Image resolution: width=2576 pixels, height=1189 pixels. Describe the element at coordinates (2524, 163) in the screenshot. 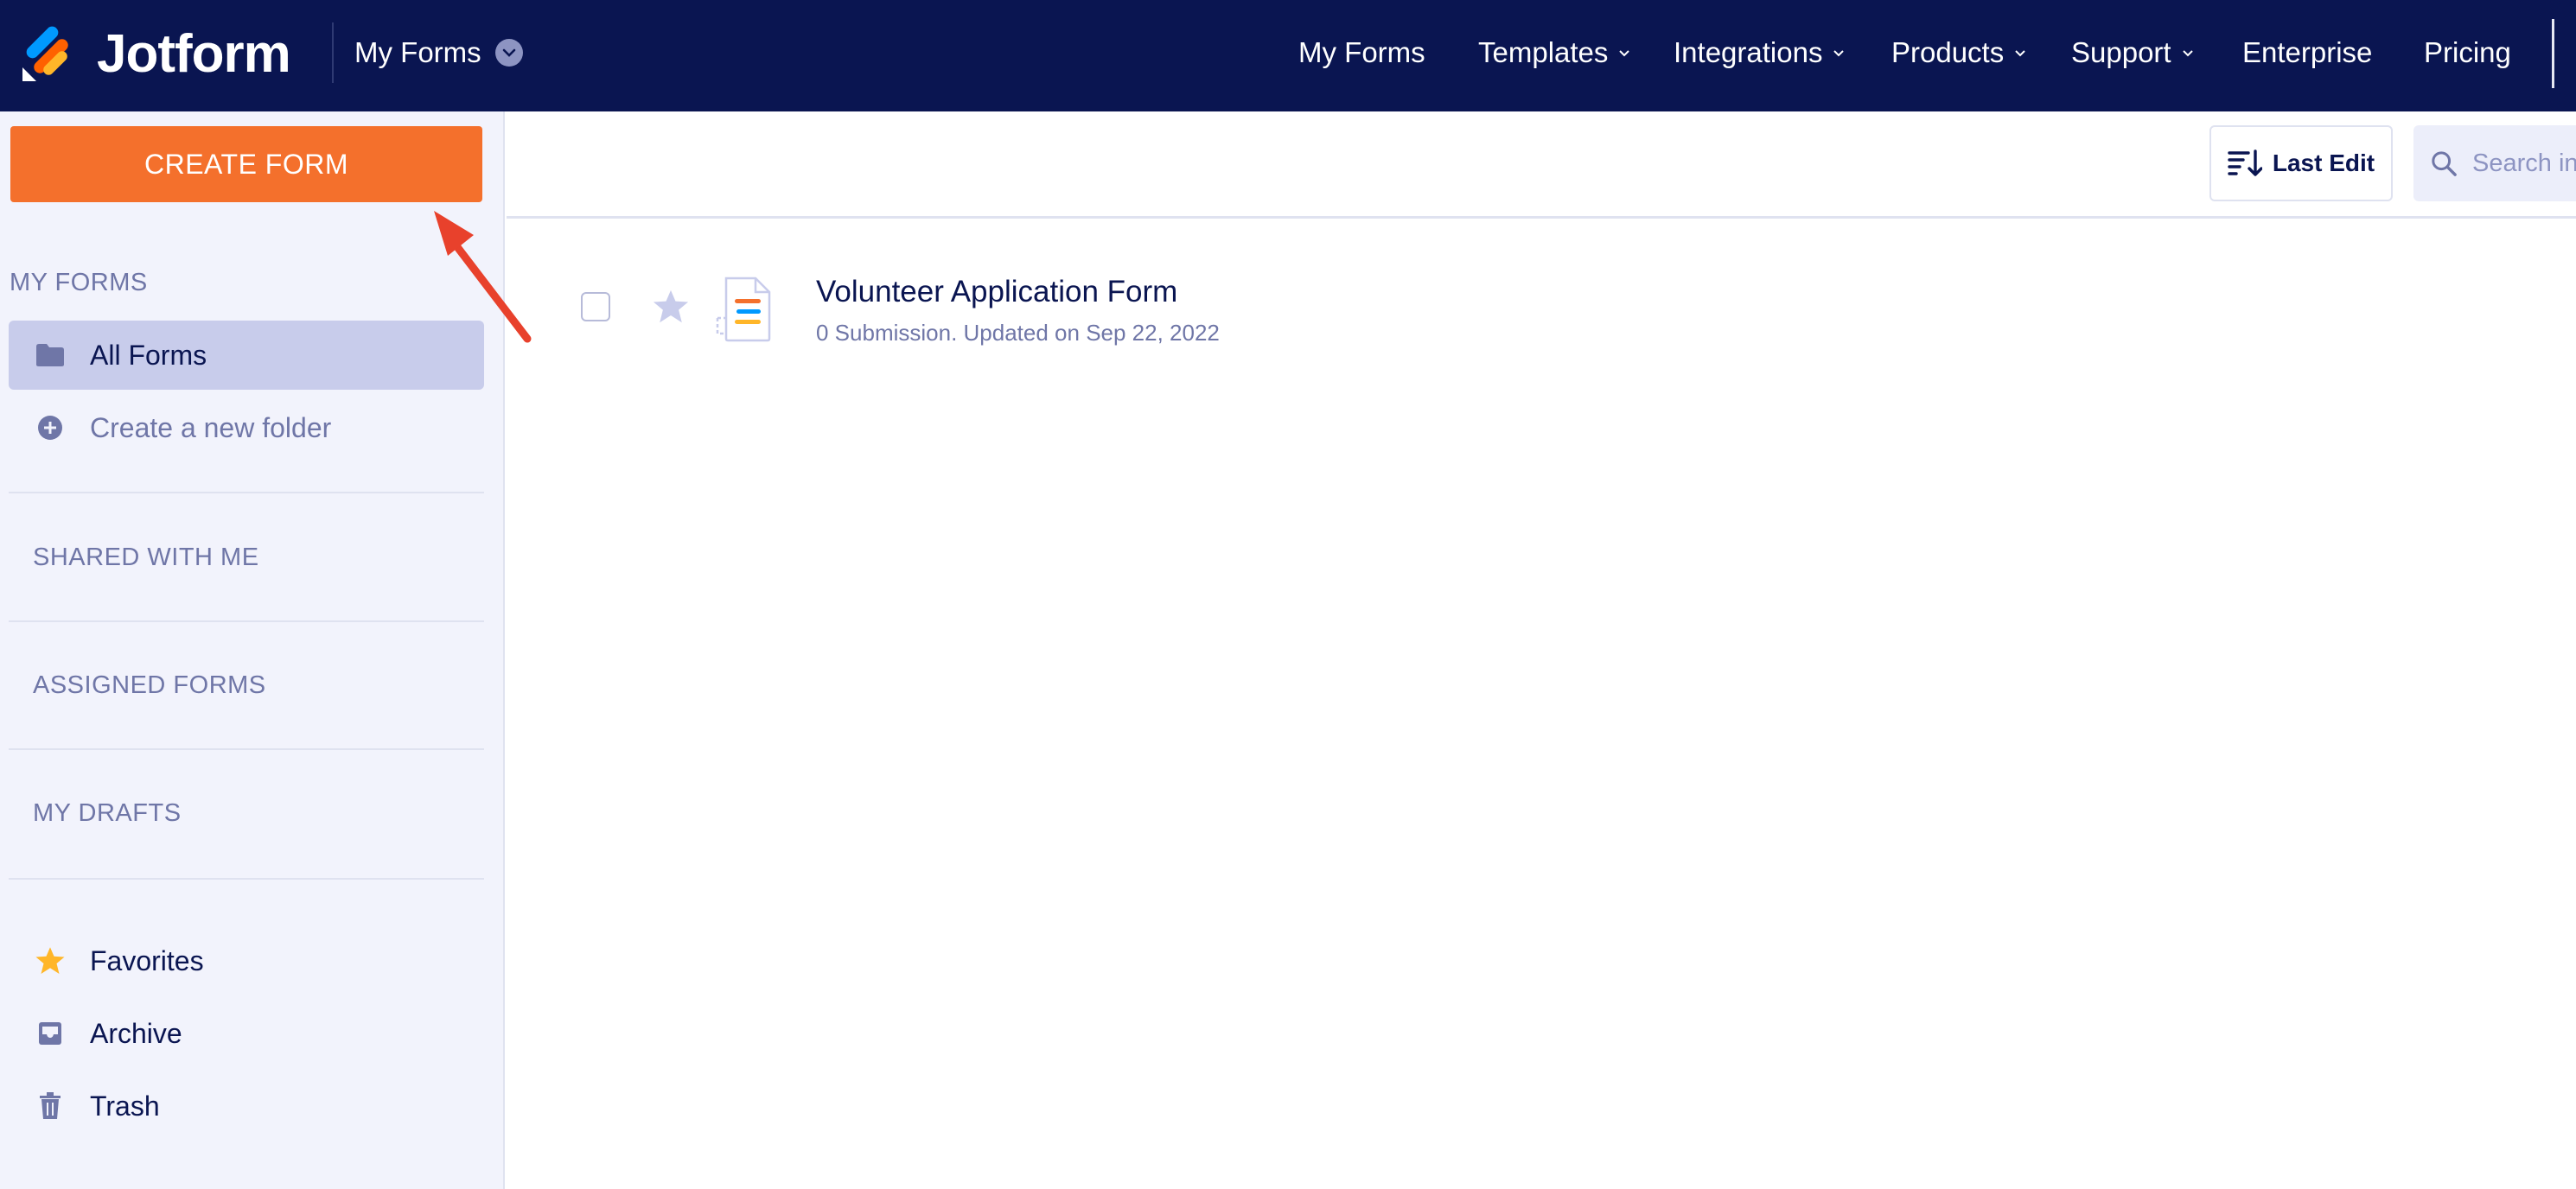

I see `search-input` at that location.